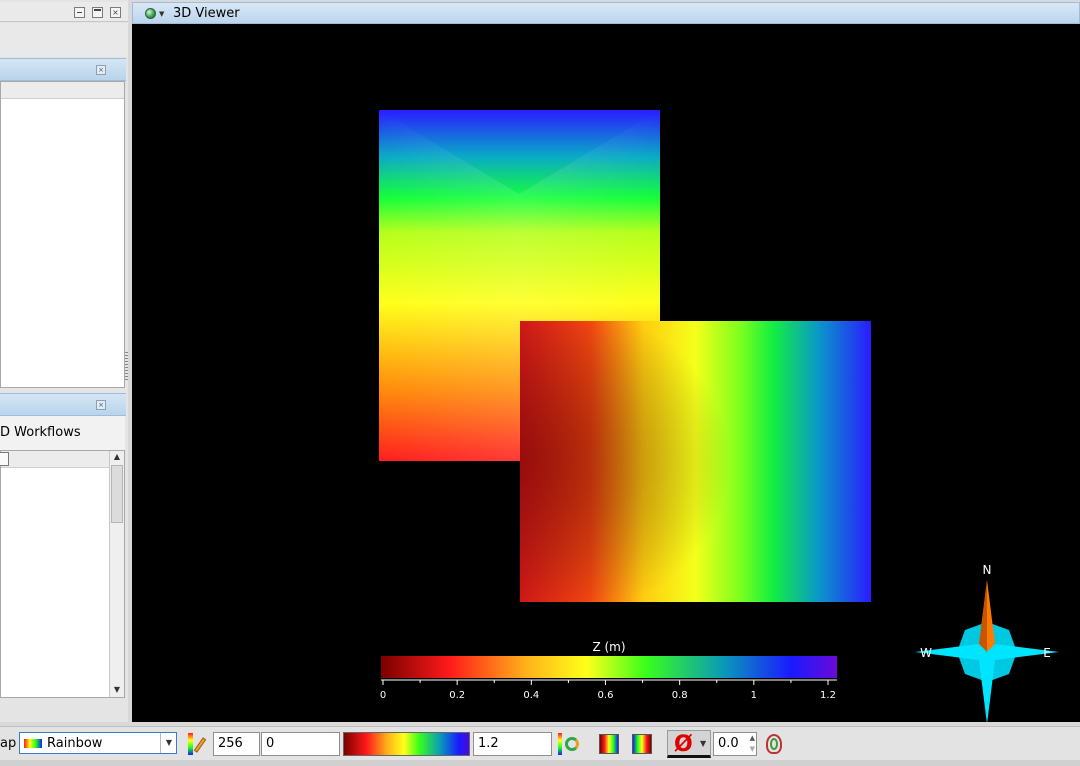 The height and width of the screenshot is (766, 1080). Describe the element at coordinates (606, 695) in the screenshot. I see `legend-tick-label: 0.6` at that location.